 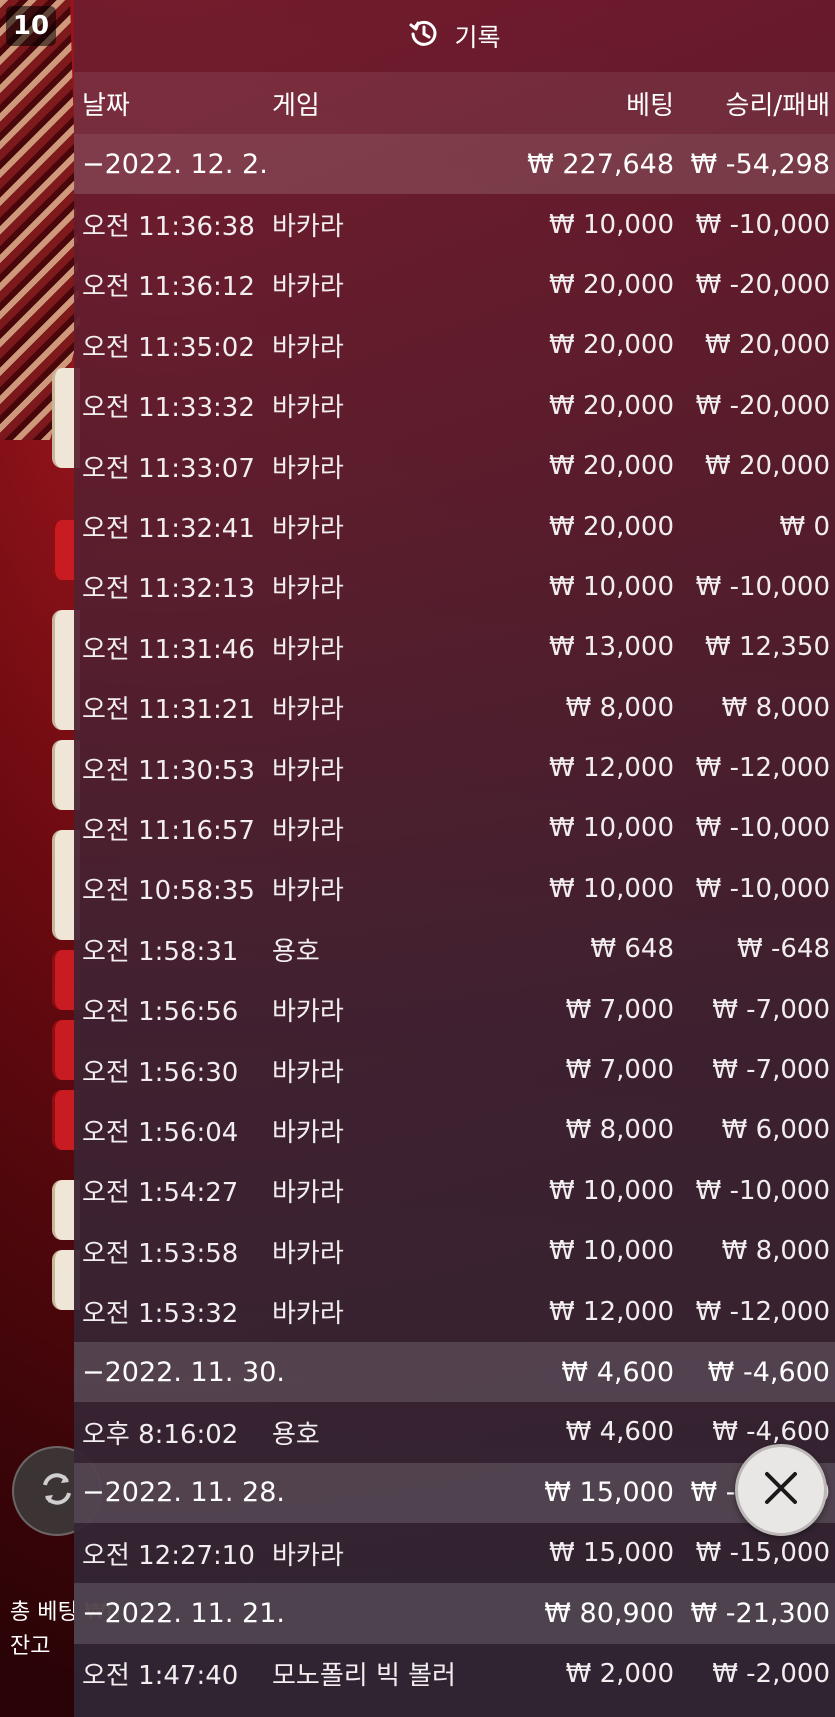 What do you see at coordinates (168, 347) in the screenshot?
I see `cell-date: 오전 11:35:02` at bounding box center [168, 347].